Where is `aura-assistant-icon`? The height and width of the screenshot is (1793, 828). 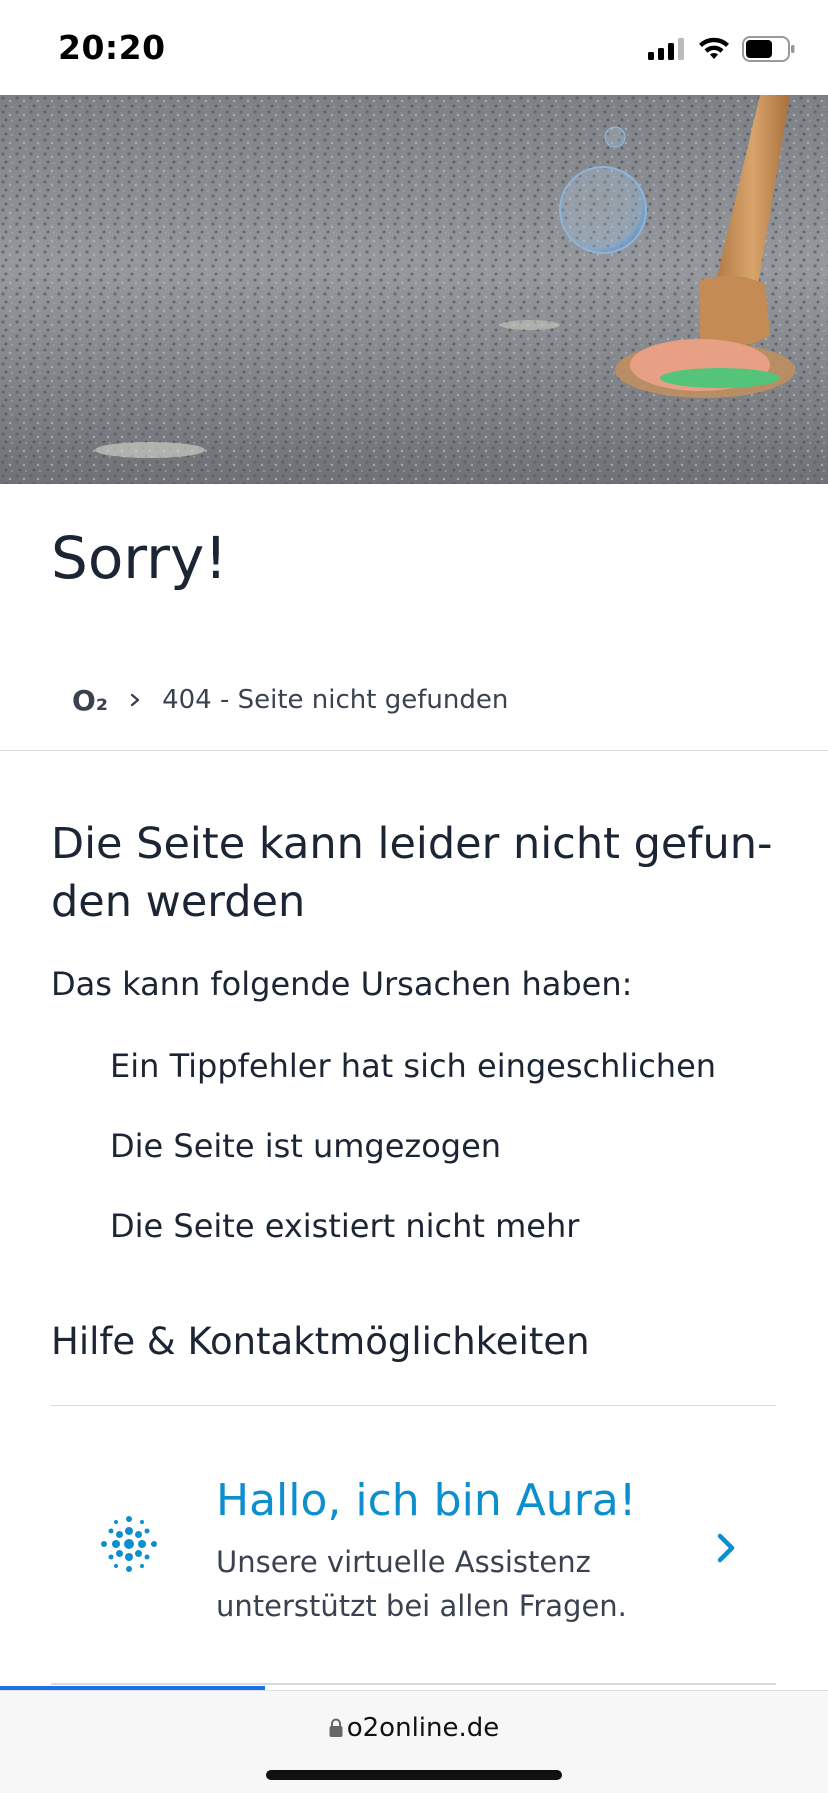
aura-assistant-icon is located at coordinates (129, 1544).